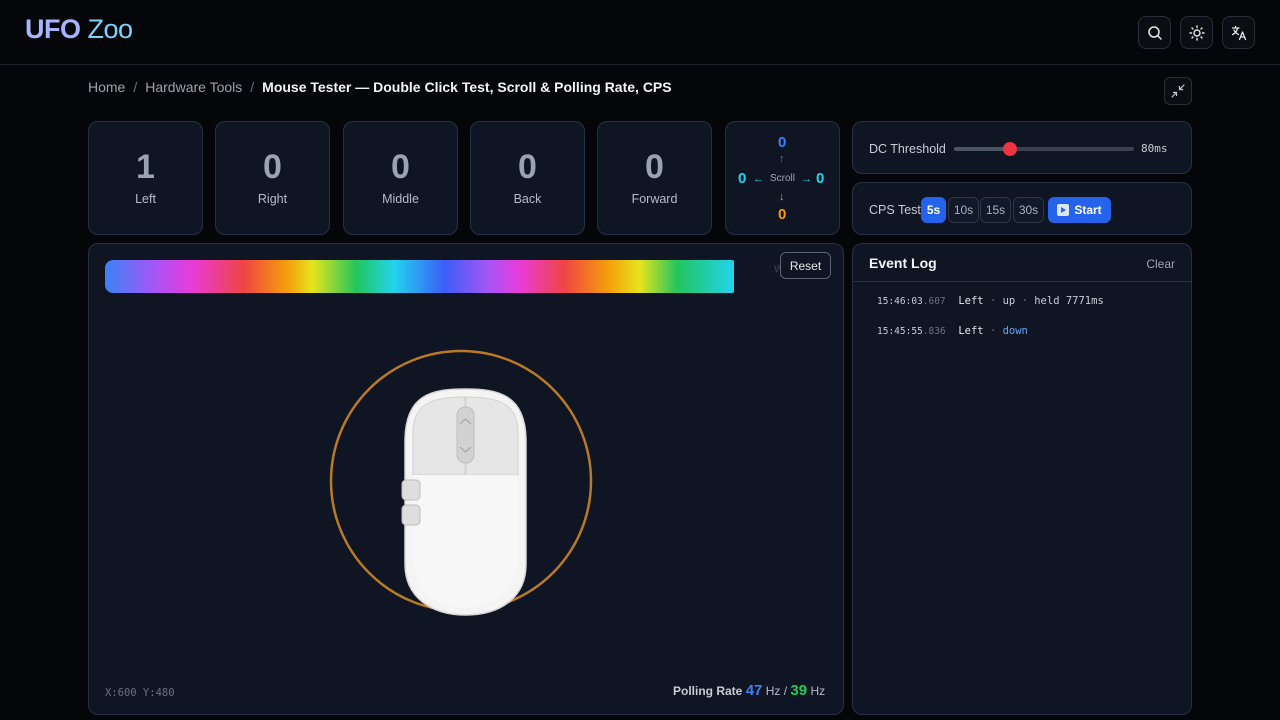 This screenshot has width=1280, height=720. What do you see at coordinates (934, 331) in the screenshot?
I see `log-ms: .836` at bounding box center [934, 331].